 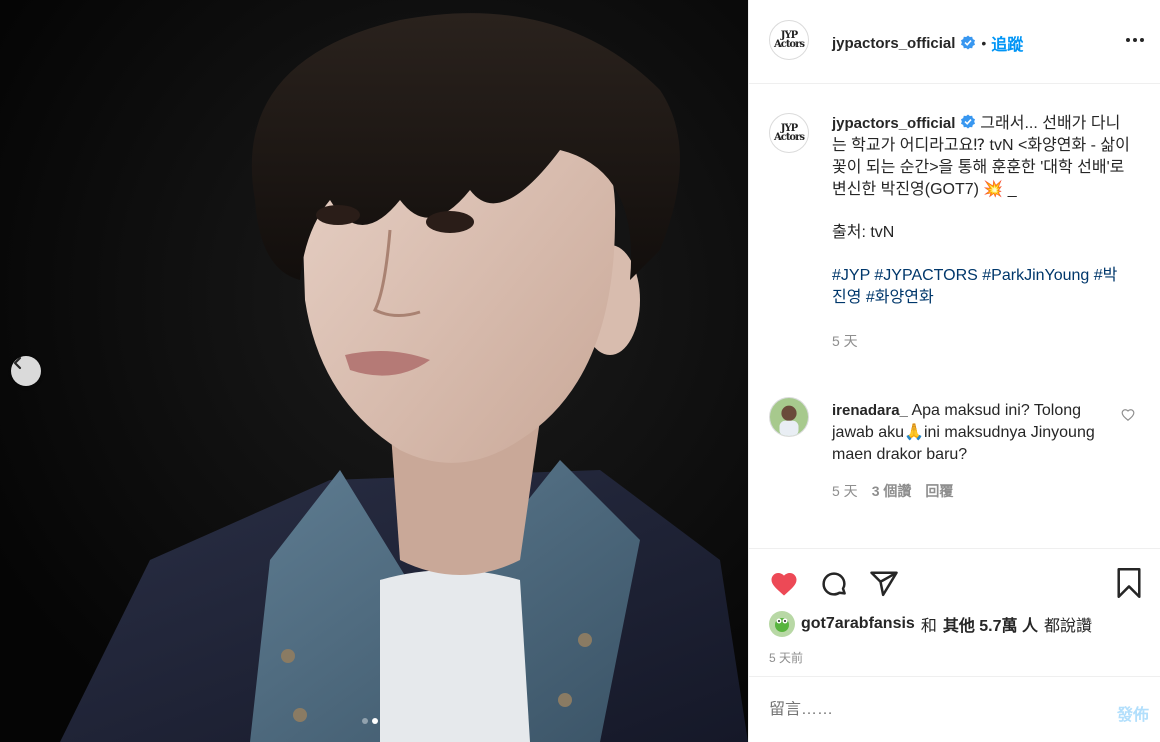 I want to click on commenter-photo, so click(x=789, y=417).